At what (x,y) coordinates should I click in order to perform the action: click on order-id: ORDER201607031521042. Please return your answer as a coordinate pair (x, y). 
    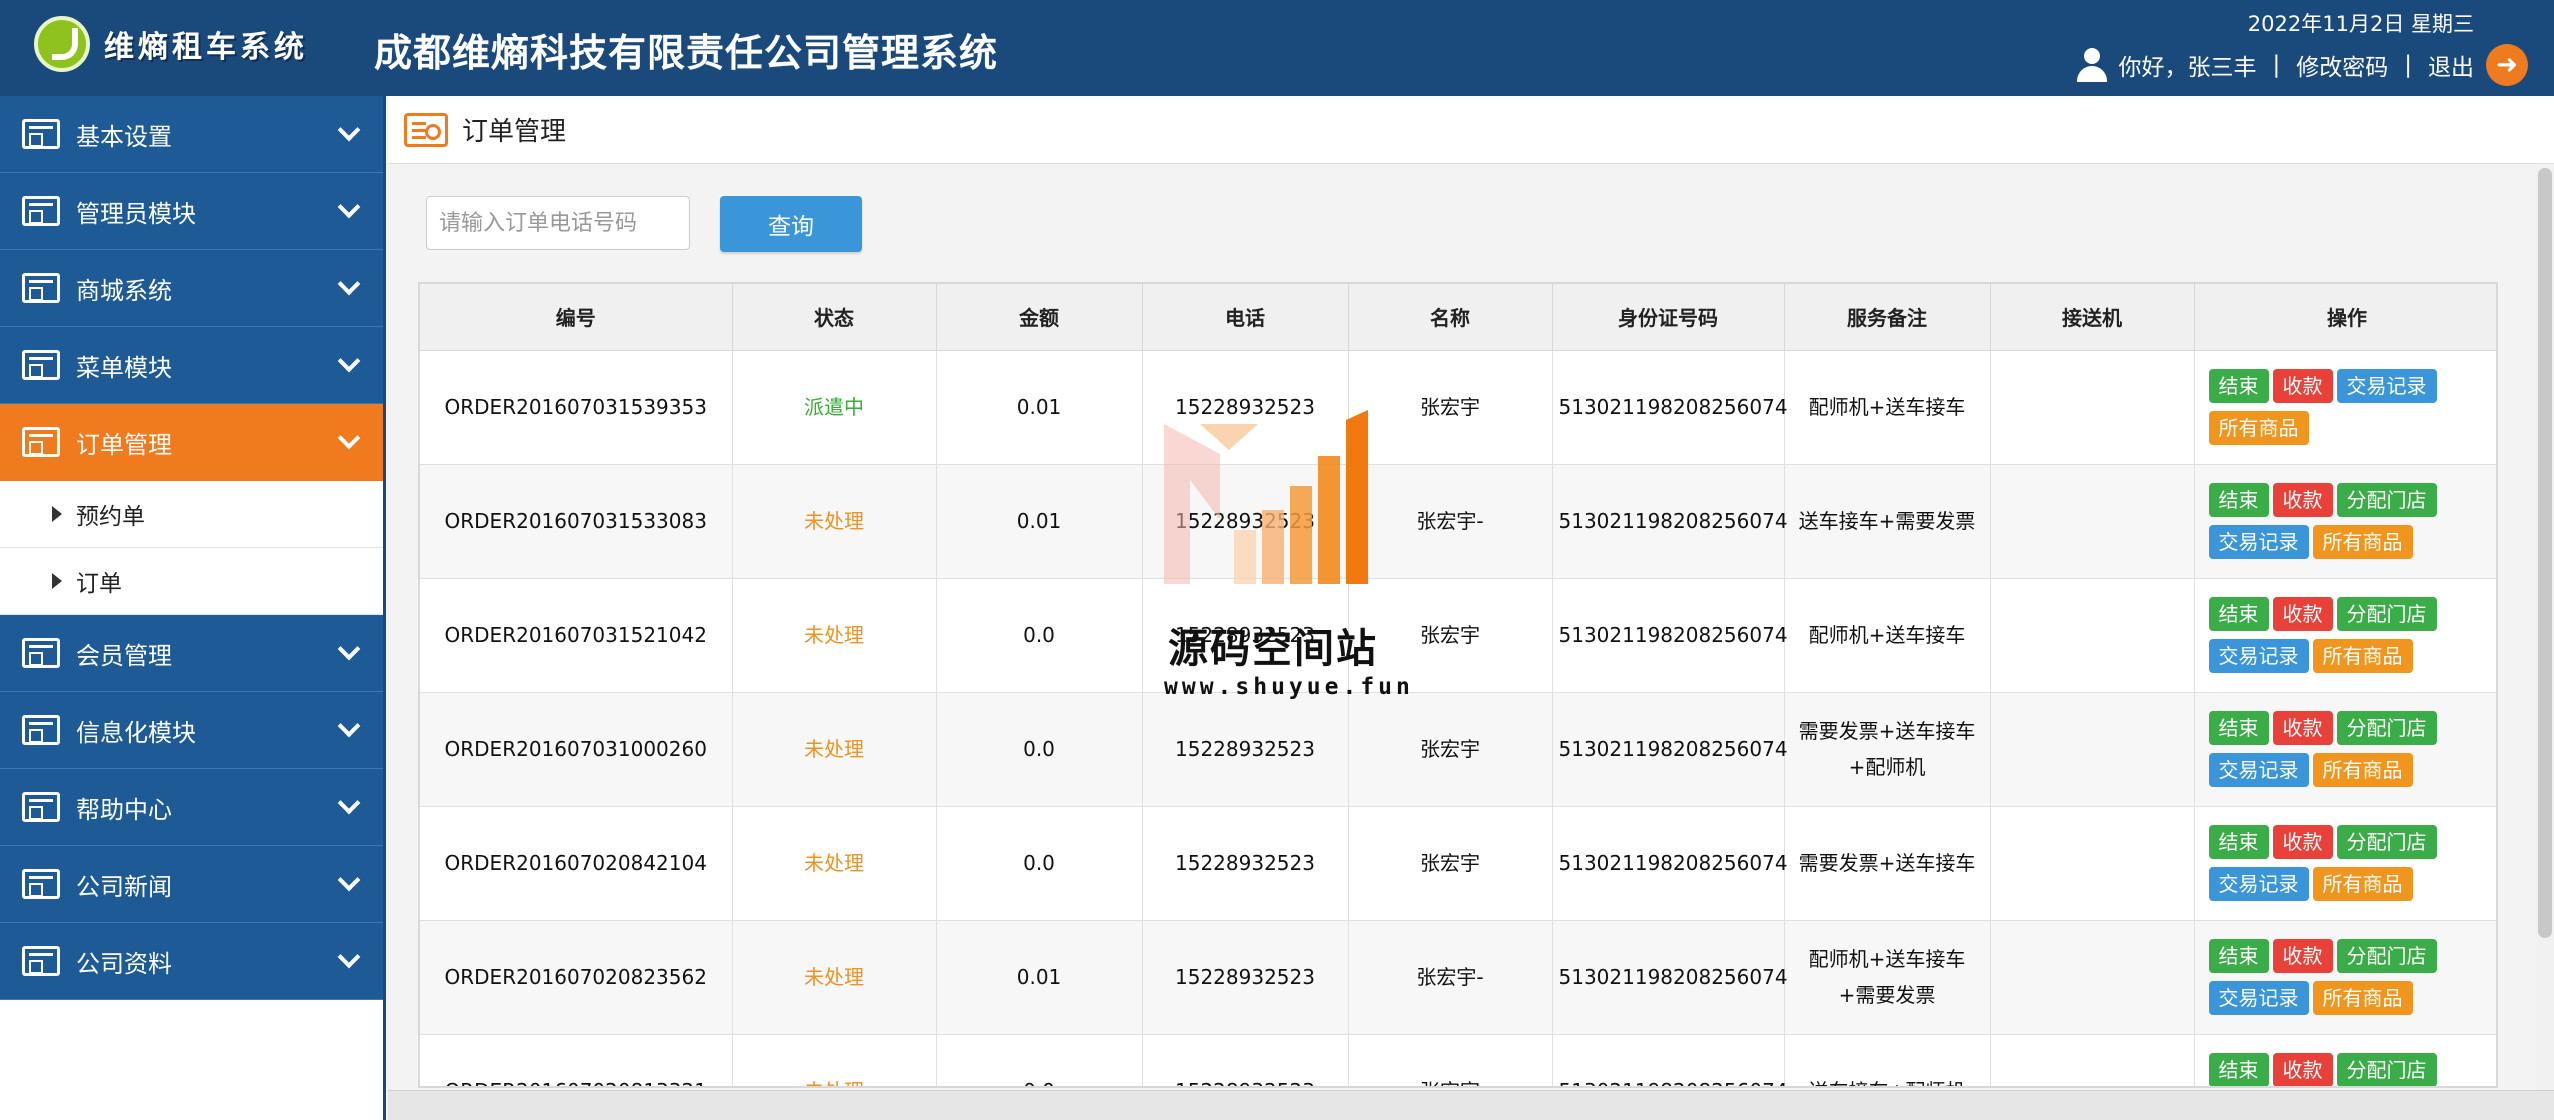
    Looking at the image, I should click on (576, 635).